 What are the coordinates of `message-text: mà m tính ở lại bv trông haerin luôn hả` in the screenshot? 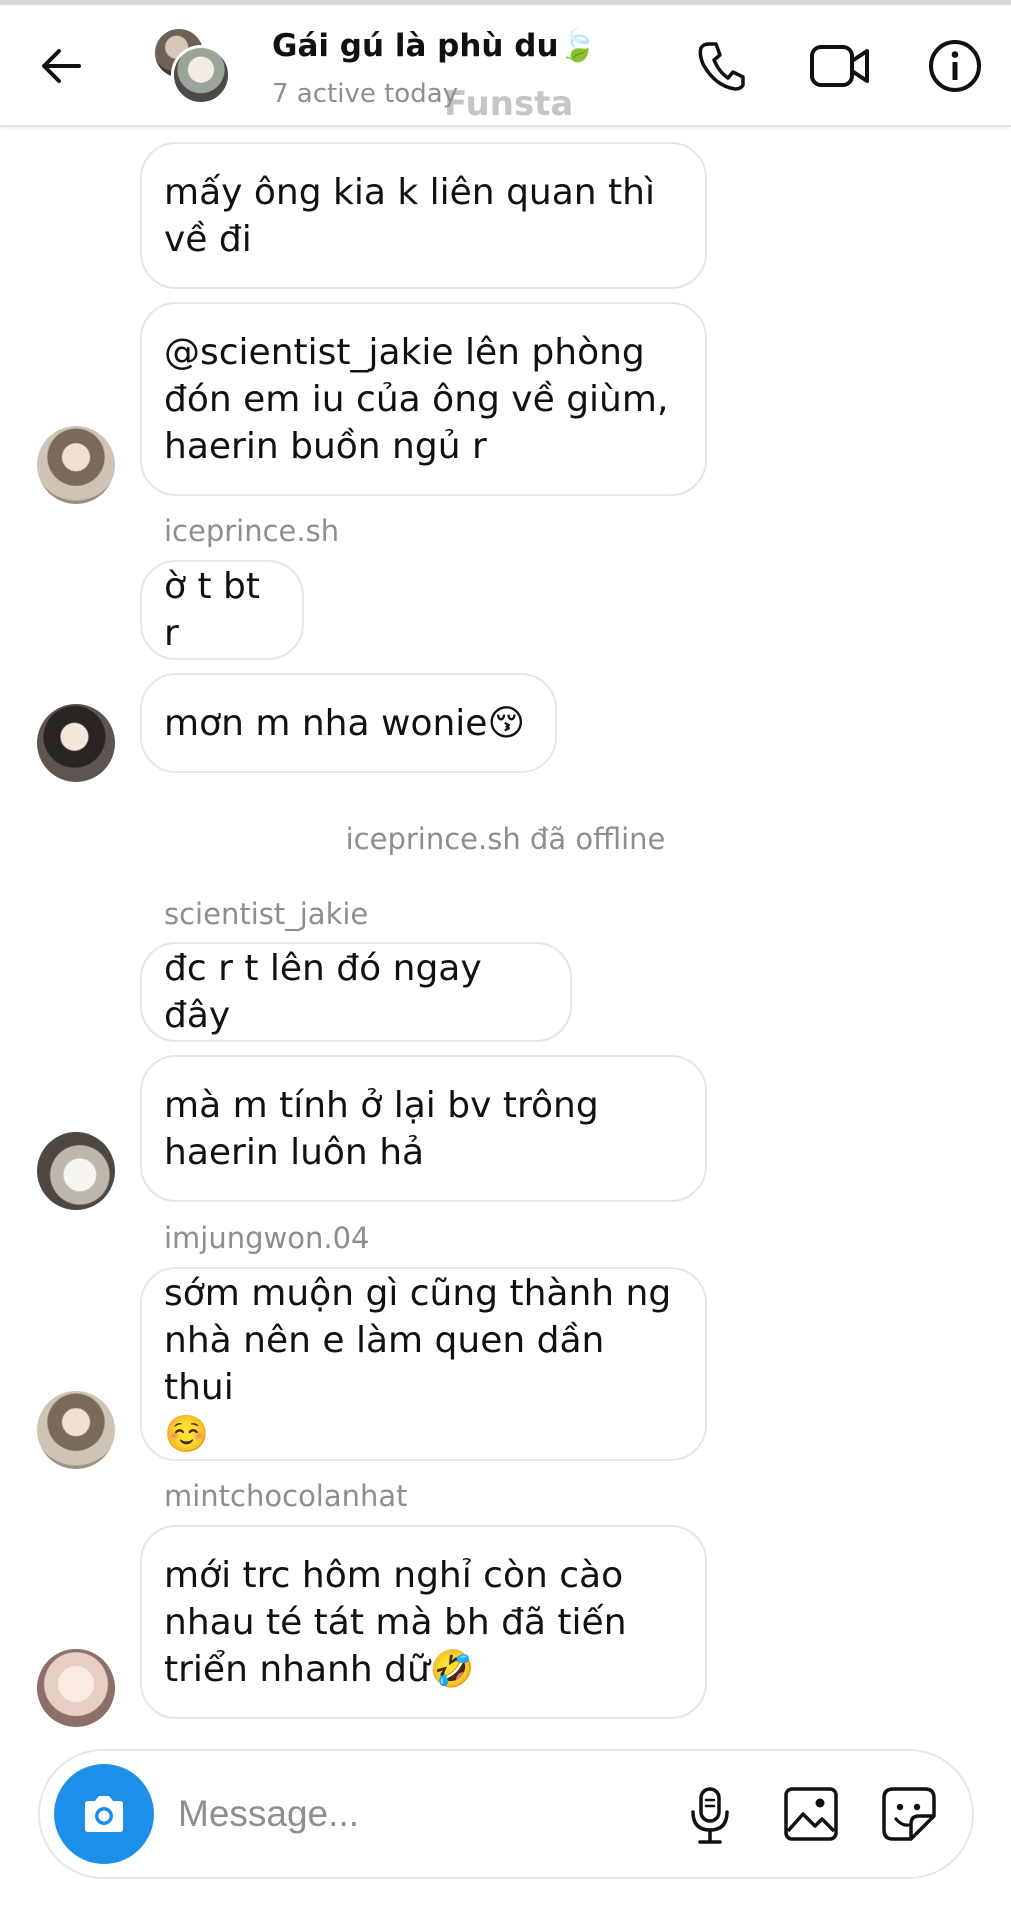 It's located at (381, 1128).